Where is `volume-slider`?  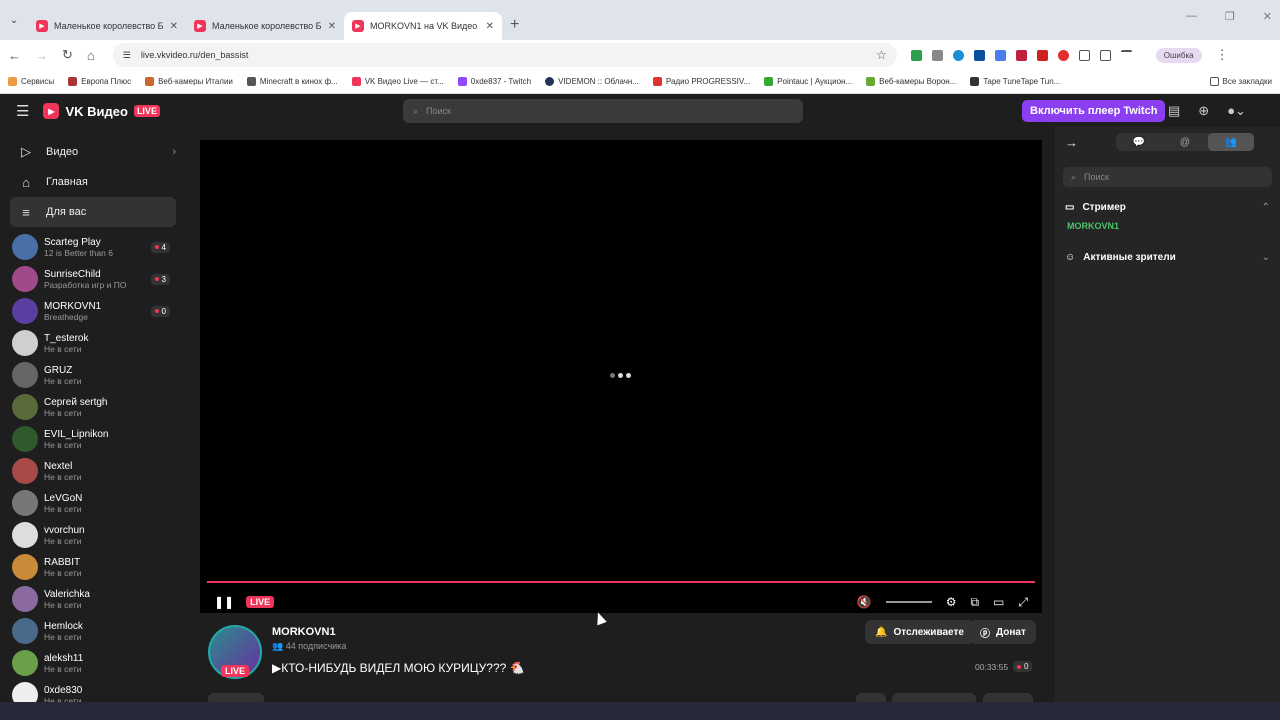 volume-slider is located at coordinates (908, 602).